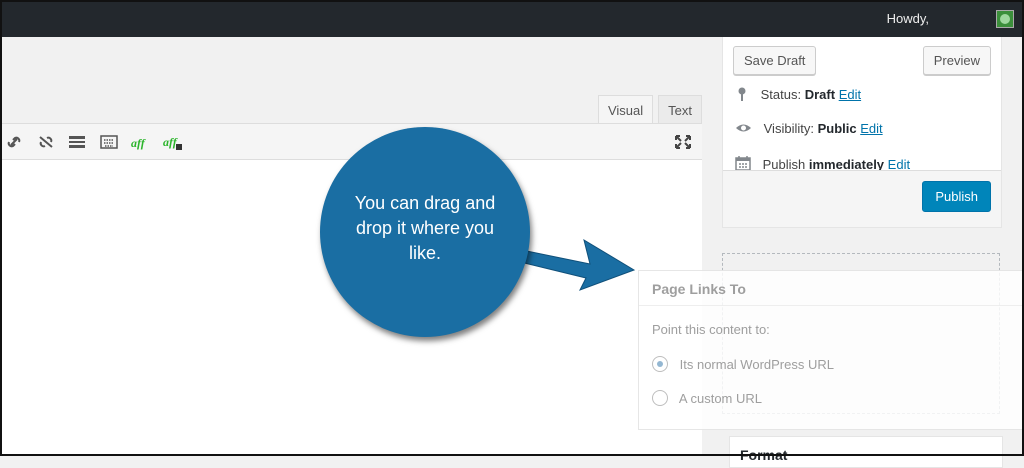  Describe the element at coordinates (820, 94) in the screenshot. I see `status-value: Draft` at that location.